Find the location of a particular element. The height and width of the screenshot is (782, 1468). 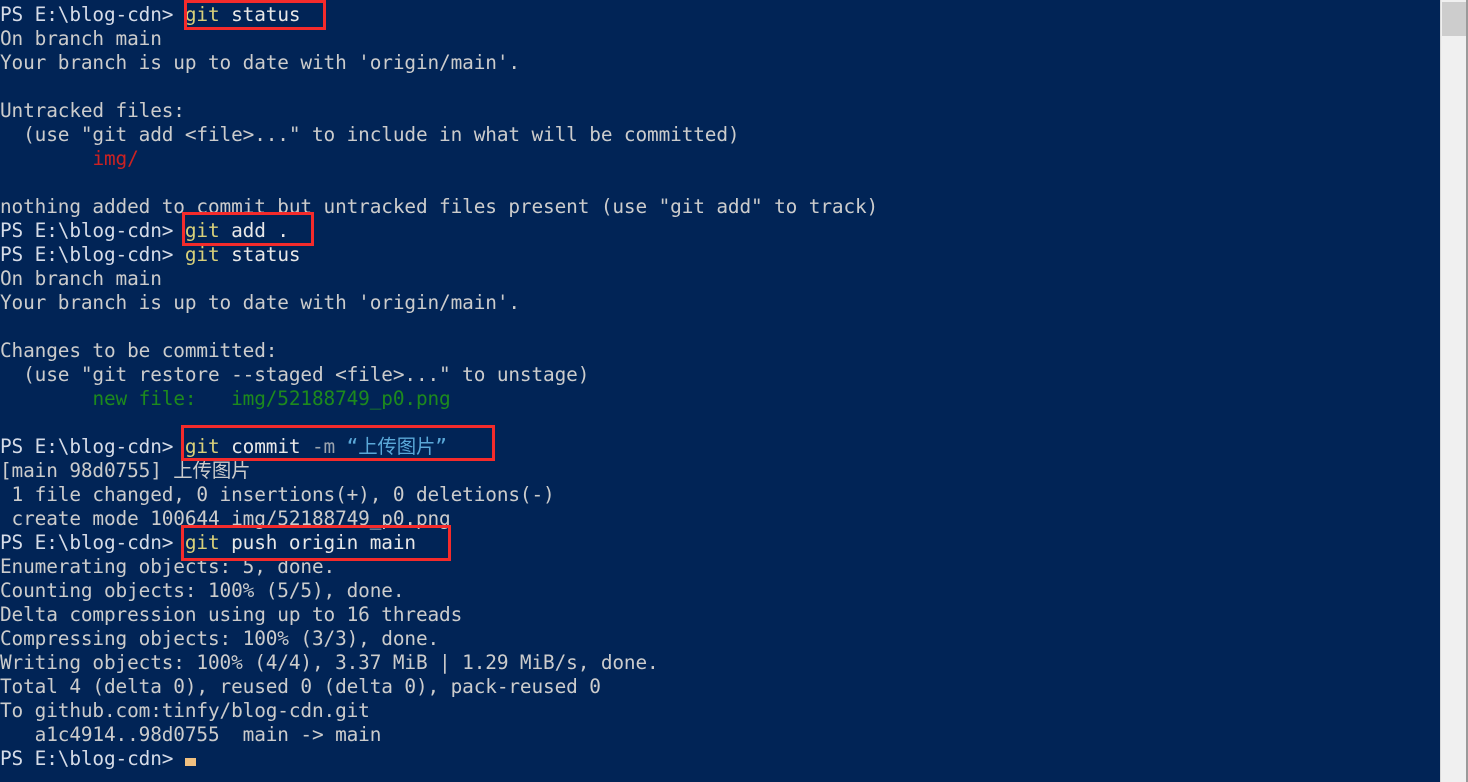

command-text: commit is located at coordinates (265, 446).